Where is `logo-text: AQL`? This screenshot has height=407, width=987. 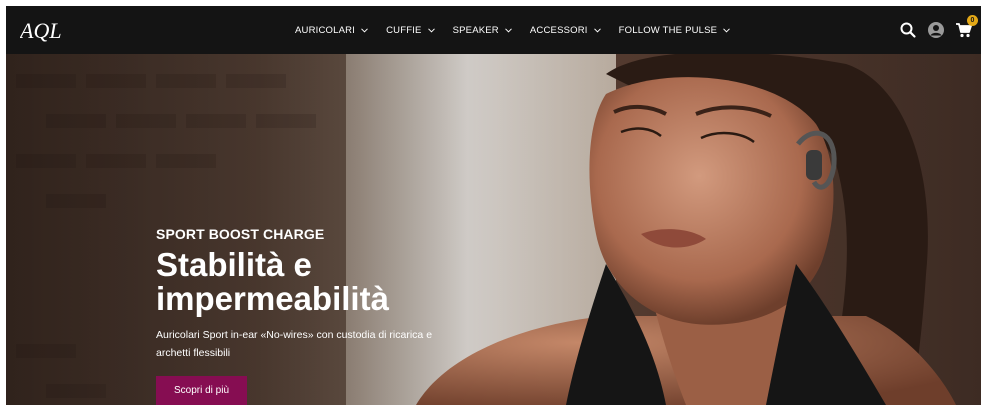
logo-text: AQL is located at coordinates (41, 30).